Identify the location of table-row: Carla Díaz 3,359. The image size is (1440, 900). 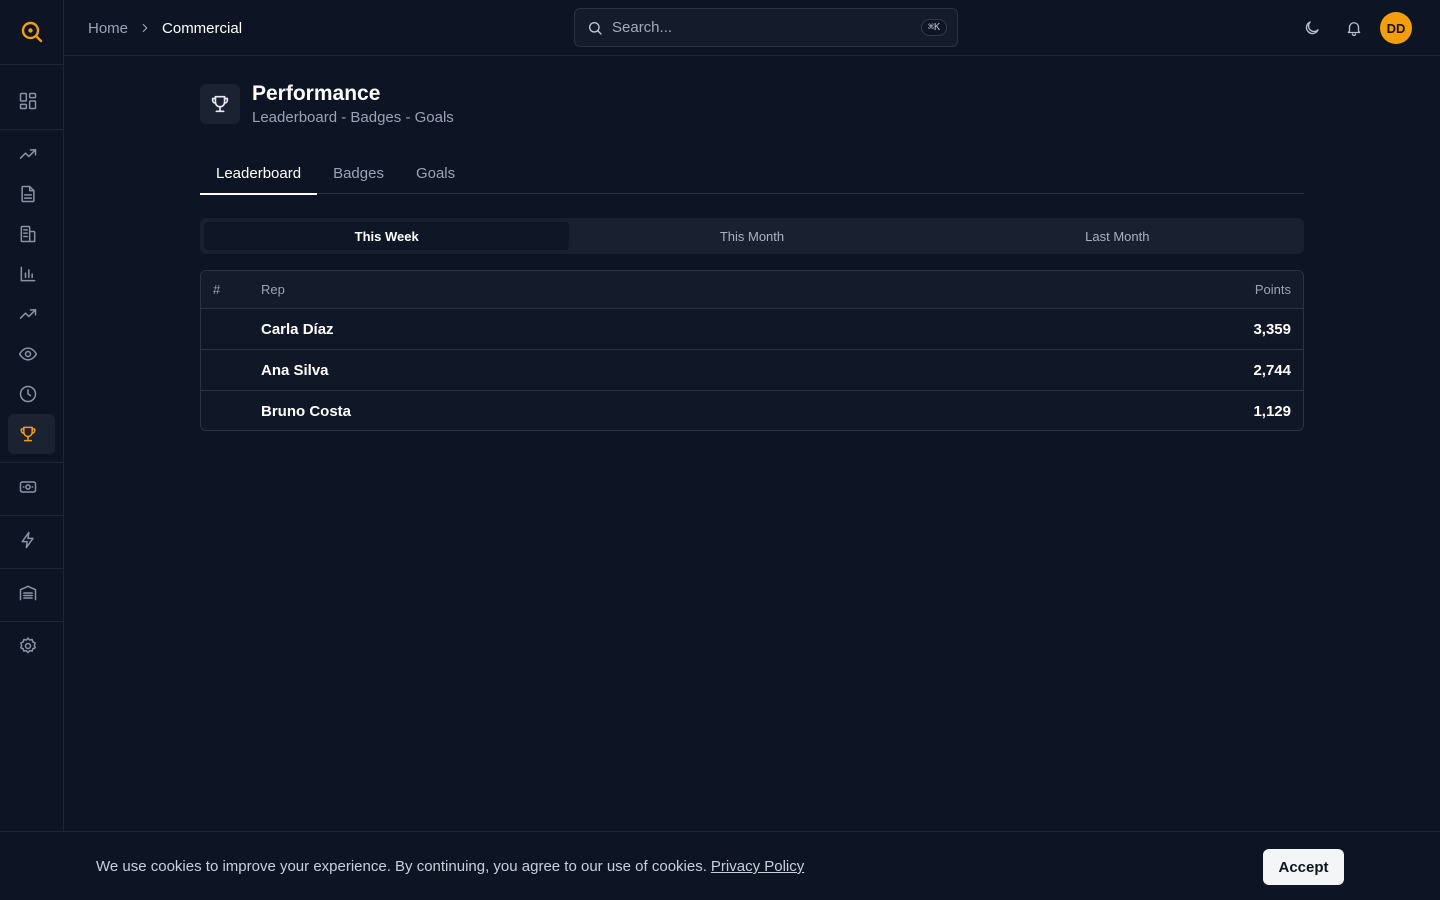
(752, 329).